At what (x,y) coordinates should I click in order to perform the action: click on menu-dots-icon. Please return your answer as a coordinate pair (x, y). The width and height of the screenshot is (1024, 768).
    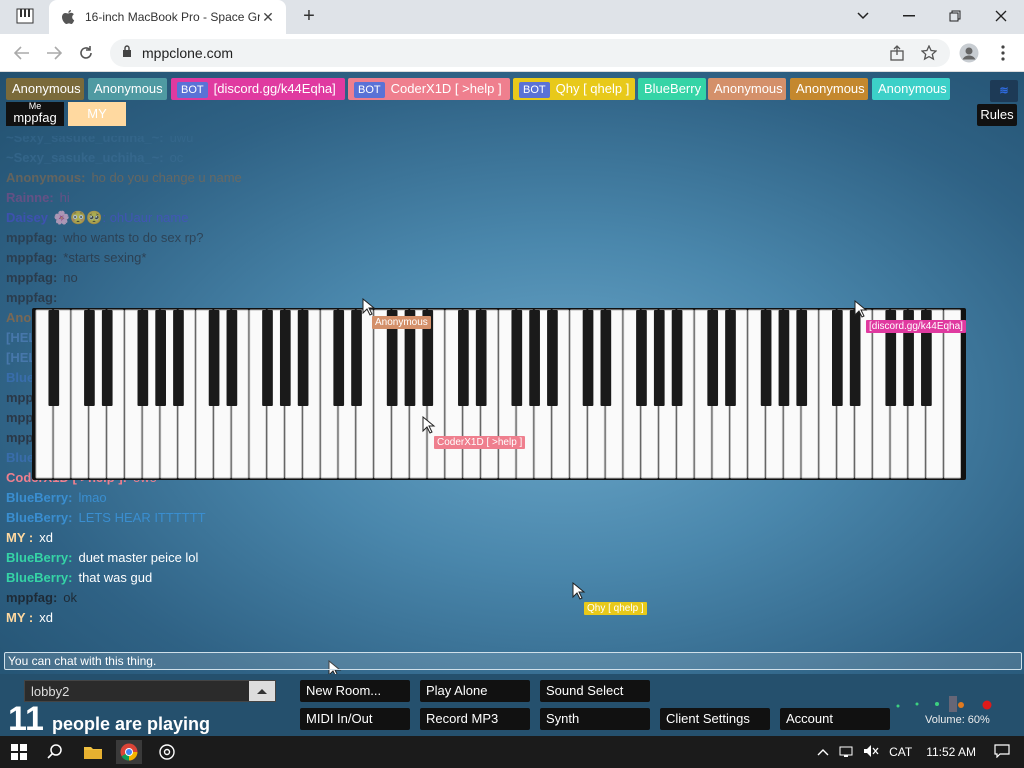
    Looking at the image, I should click on (1003, 53).